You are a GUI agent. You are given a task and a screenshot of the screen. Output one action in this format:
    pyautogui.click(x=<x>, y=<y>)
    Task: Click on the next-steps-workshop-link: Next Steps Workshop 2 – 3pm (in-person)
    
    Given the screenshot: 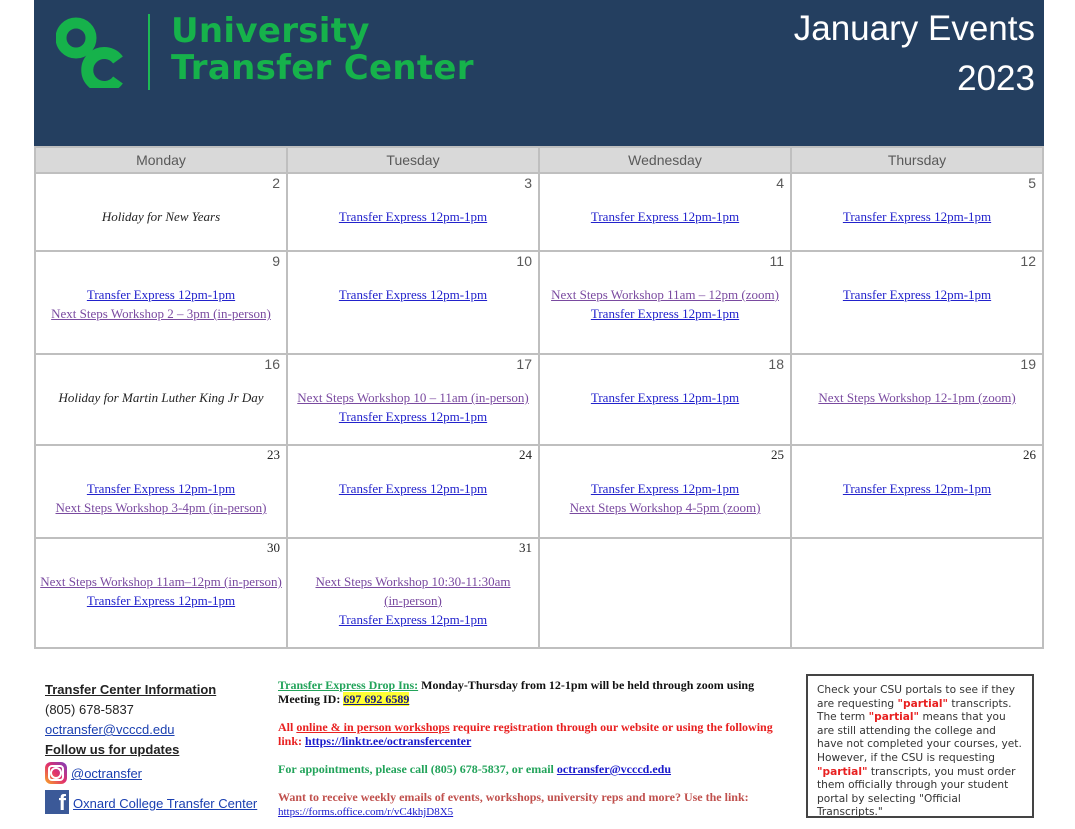 What is the action you would take?
    pyautogui.click(x=161, y=313)
    